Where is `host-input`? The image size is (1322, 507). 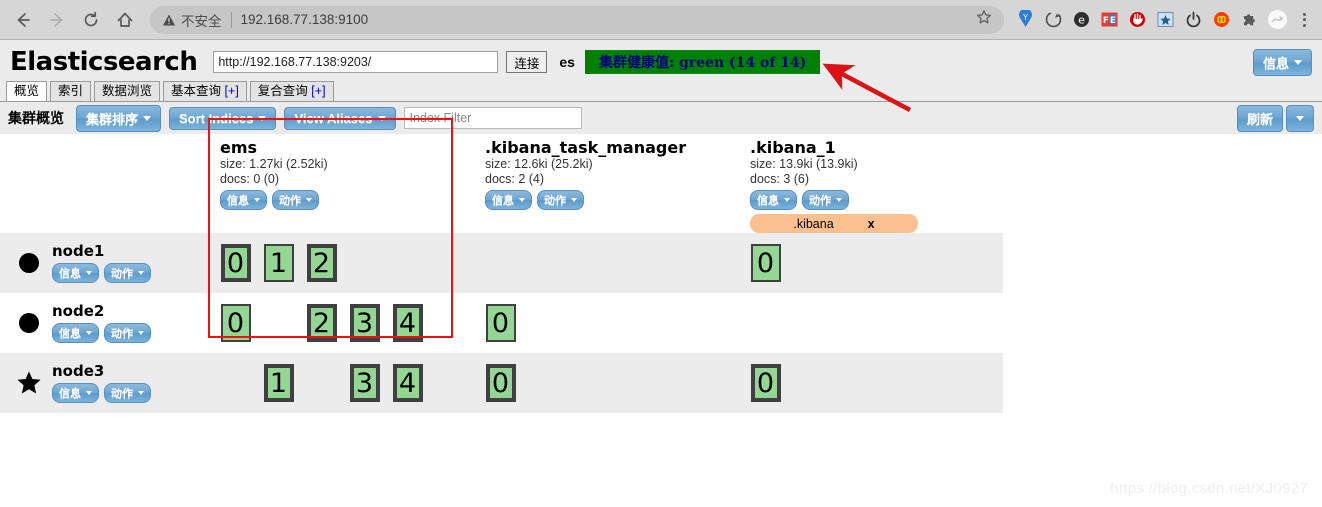 host-input is located at coordinates (356, 62).